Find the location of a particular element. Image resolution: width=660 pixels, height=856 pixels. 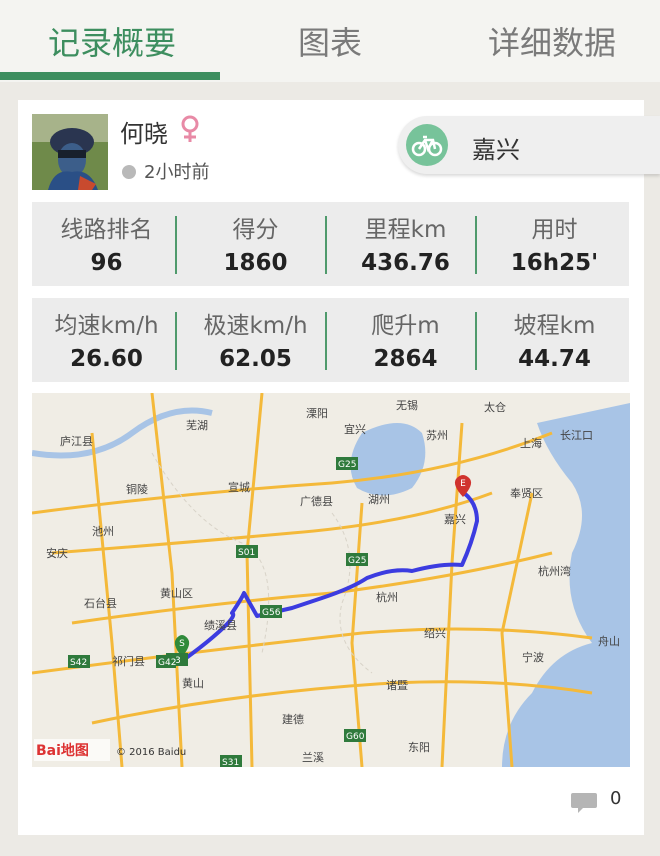

stats-row-1: 线路排名 96 得分 1860 里程km 436.76 用时 16h25' is located at coordinates (330, 244).